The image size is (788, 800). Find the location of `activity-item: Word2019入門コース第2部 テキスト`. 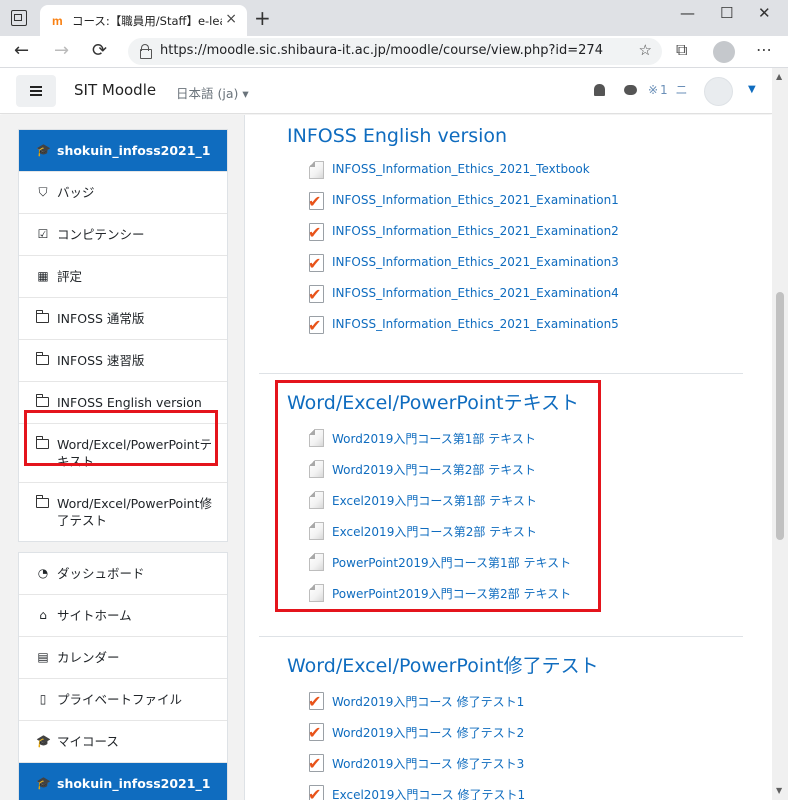

activity-item: Word2019入門コース第2部 テキスト is located at coordinates (501, 470).